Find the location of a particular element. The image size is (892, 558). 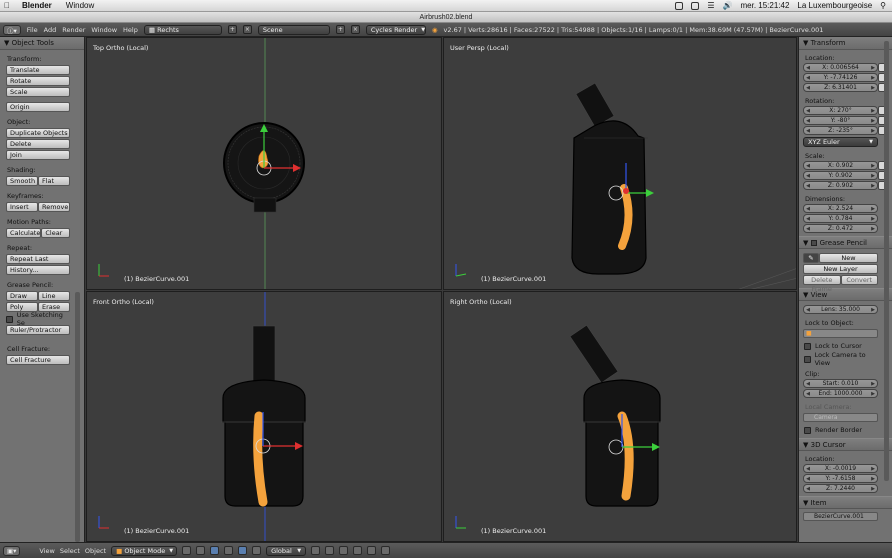

user-name: La Luxembourgeoise is located at coordinates (834, 5).